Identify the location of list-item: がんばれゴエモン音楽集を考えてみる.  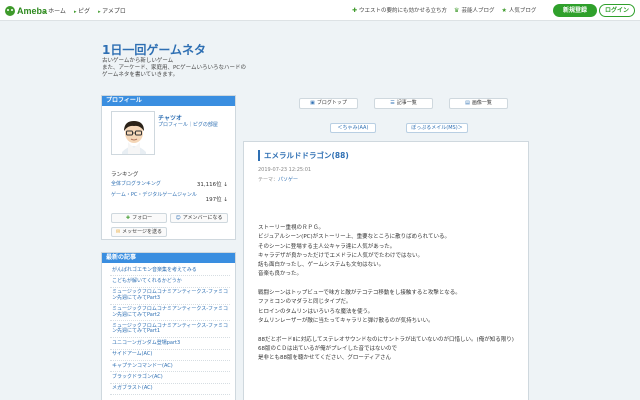
(170, 271).